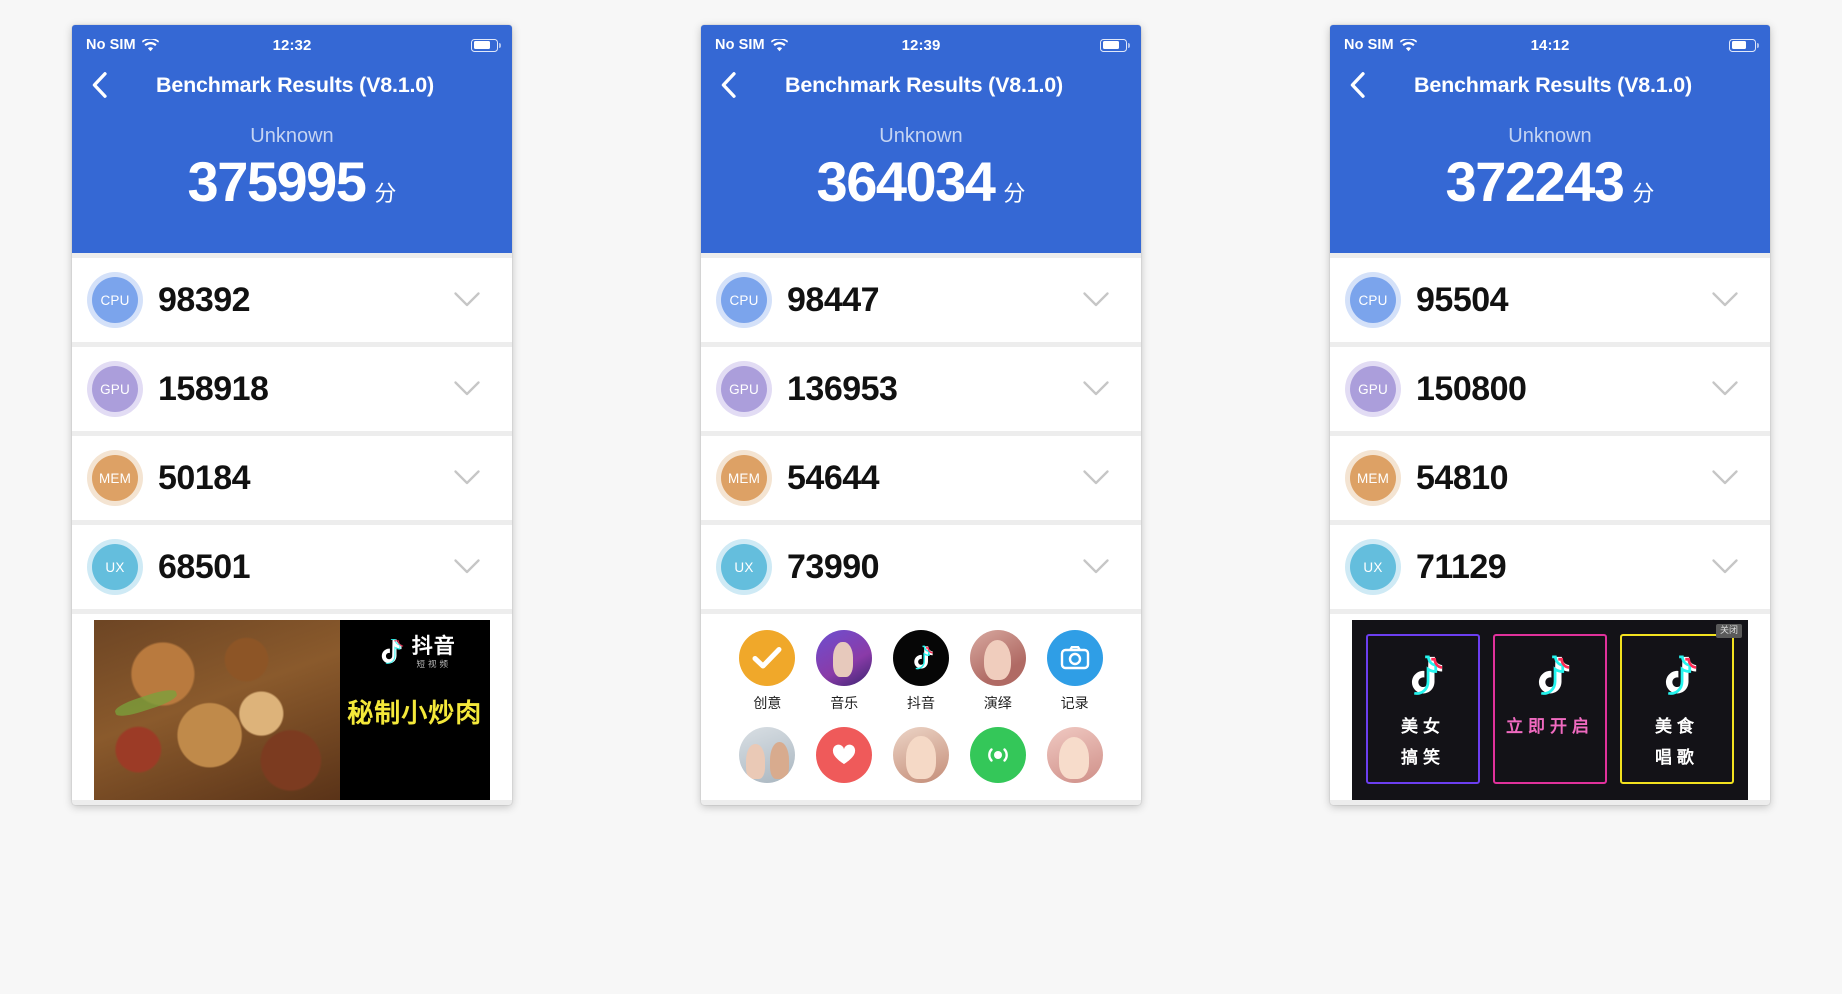  I want to click on douyin-wordmark: 抖音 短视频, so click(434, 652).